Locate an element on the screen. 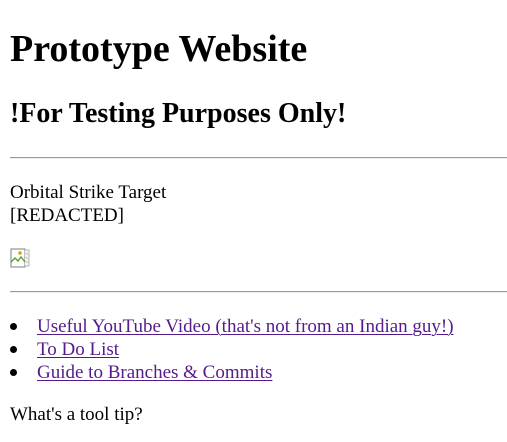 This screenshot has height=442, width=507. target-label: Orbital Strike Target is located at coordinates (88, 192).